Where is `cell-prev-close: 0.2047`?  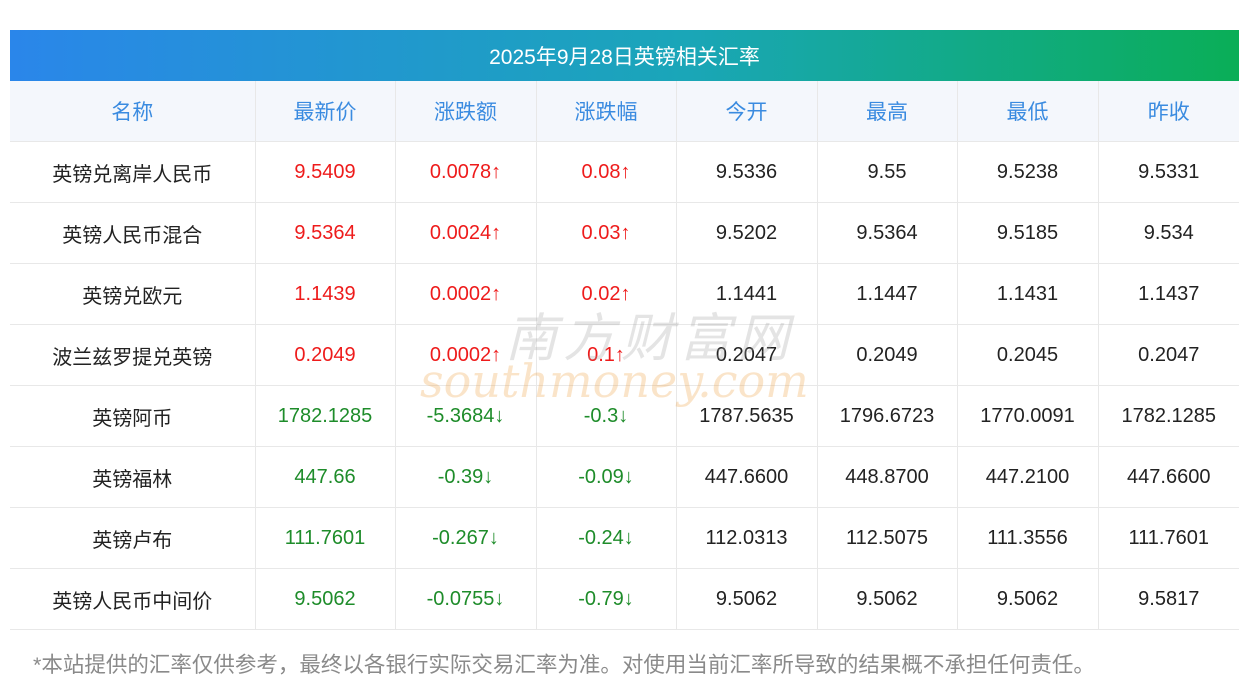 cell-prev-close: 0.2047 is located at coordinates (1168, 355).